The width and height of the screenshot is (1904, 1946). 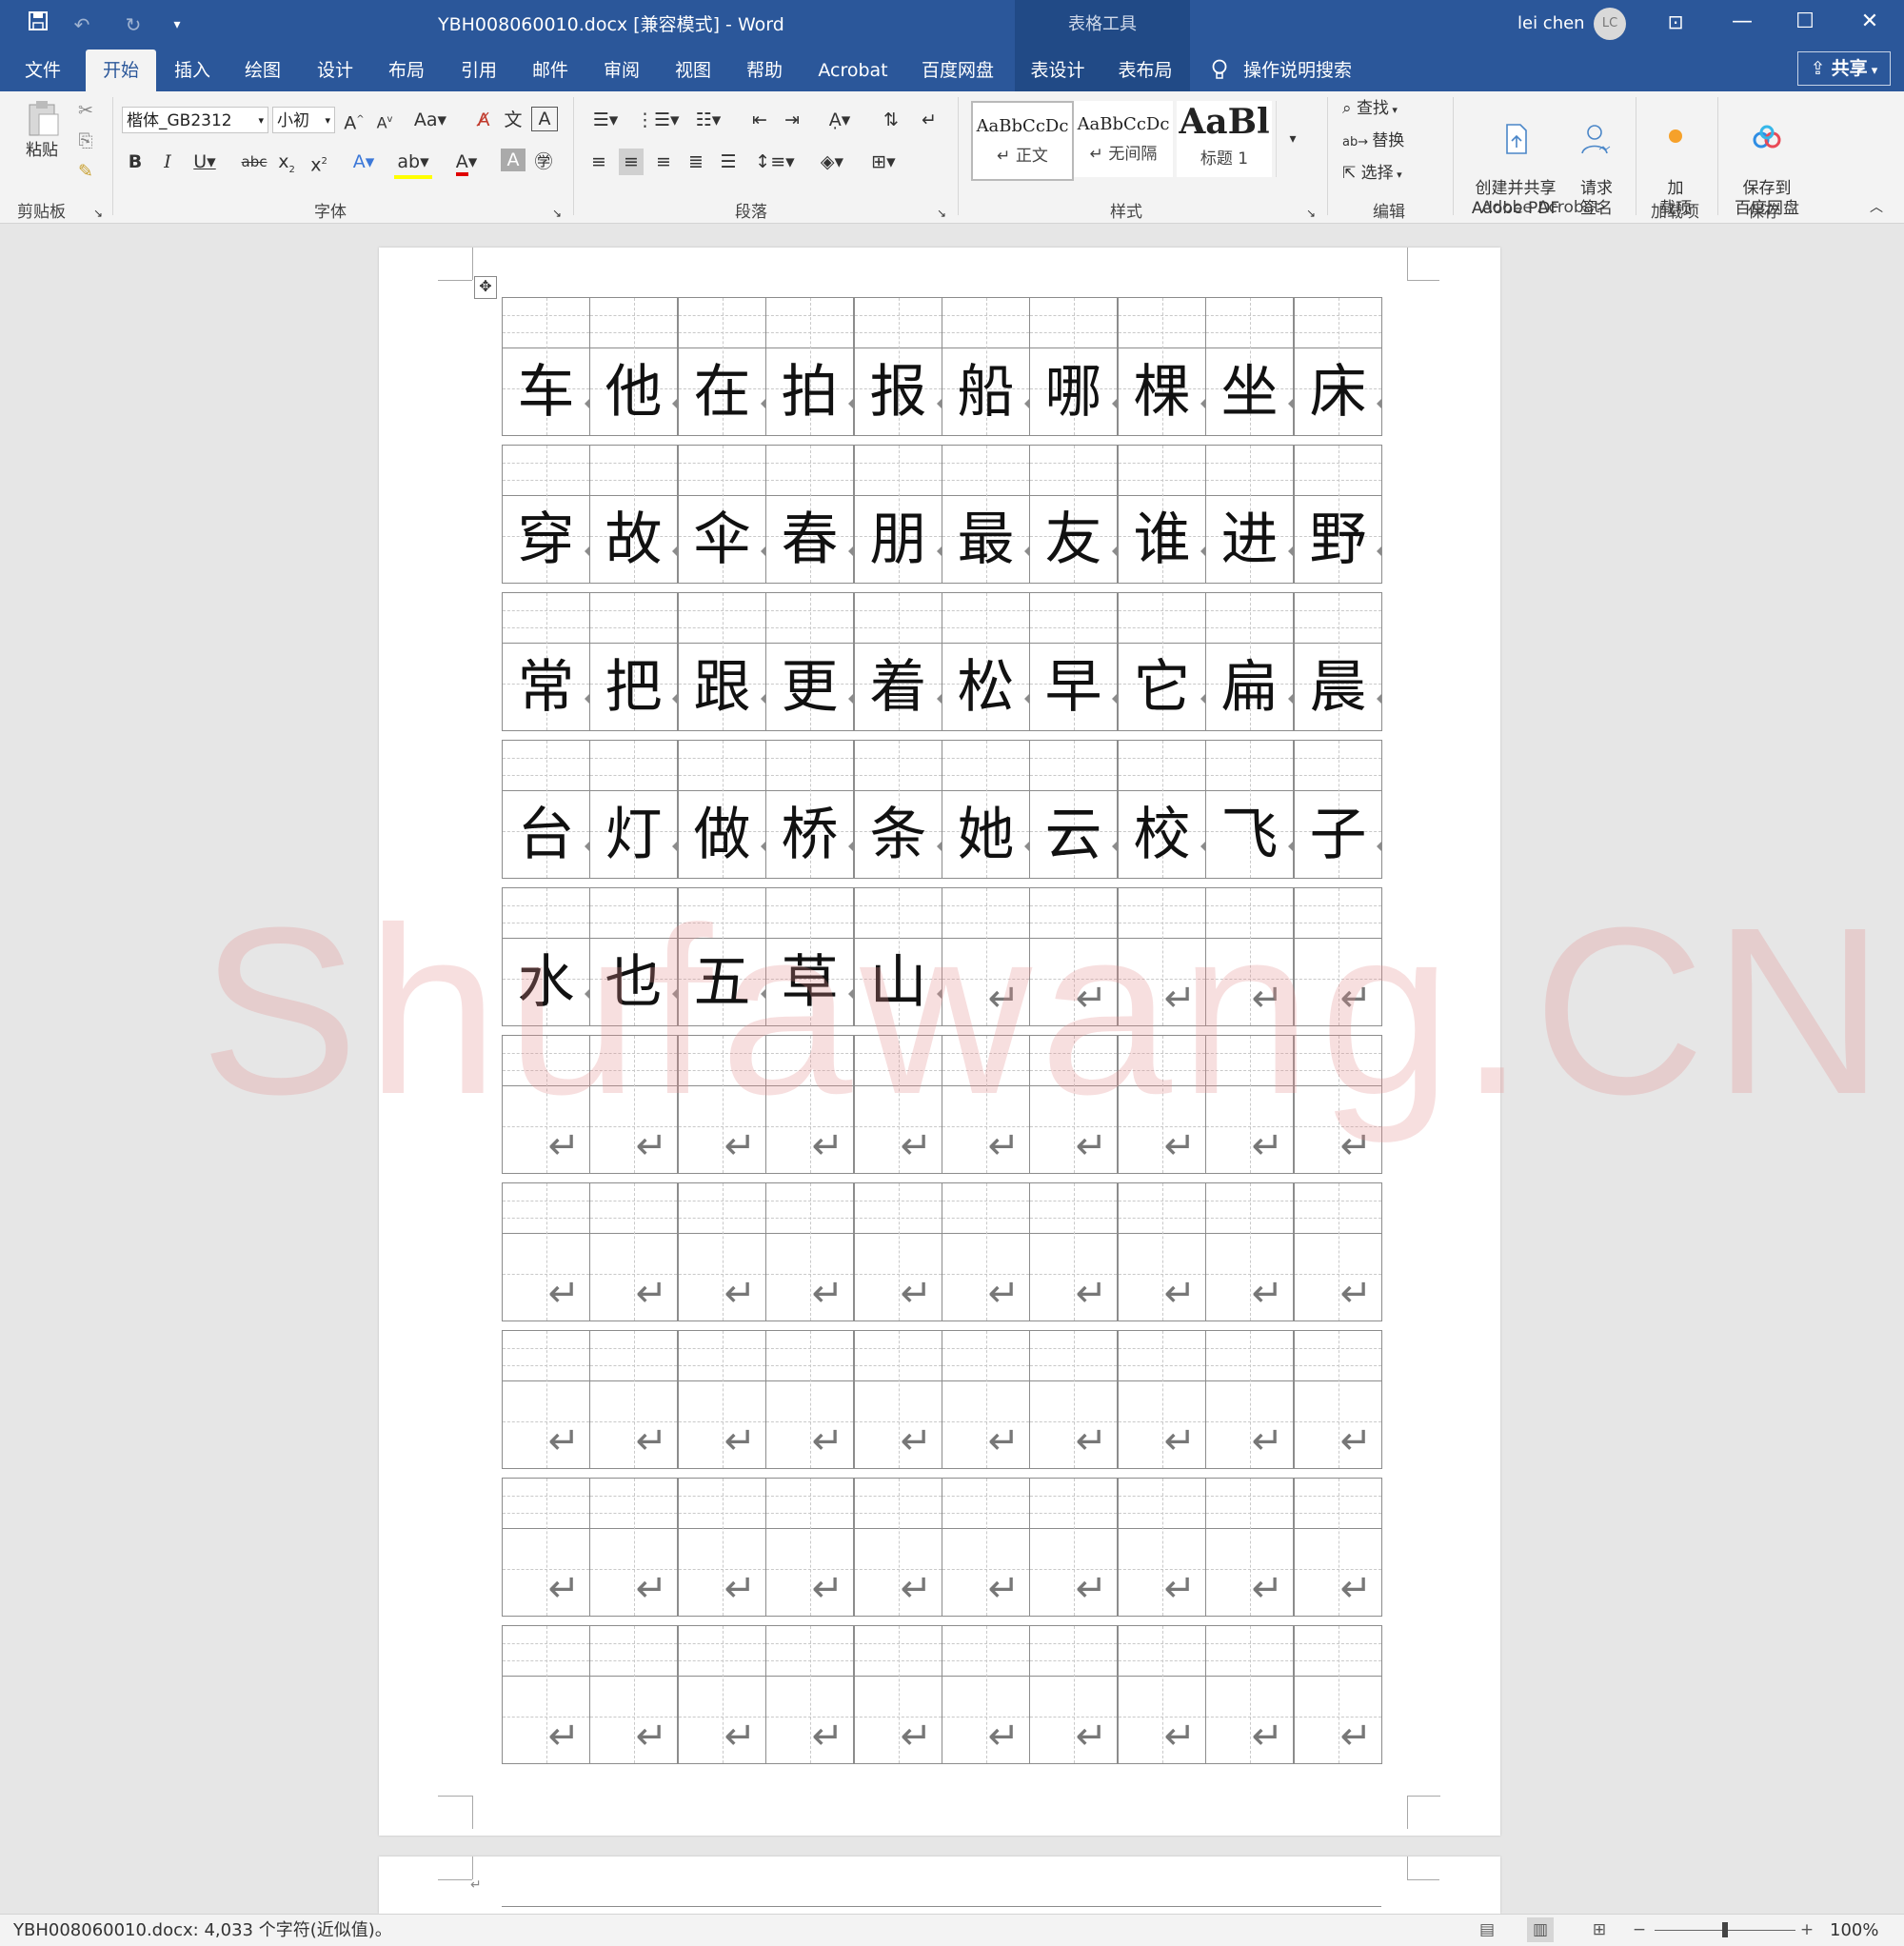 What do you see at coordinates (192, 70) in the screenshot?
I see `tab-insert: 插入` at bounding box center [192, 70].